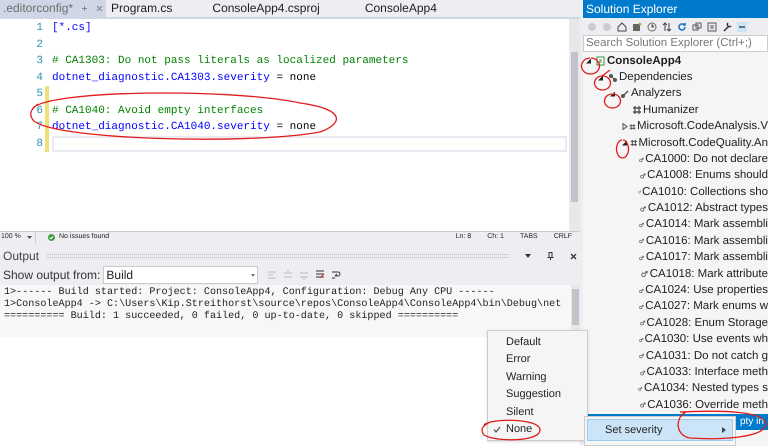 The image size is (768, 446). Describe the element at coordinates (232, 317) in the screenshot. I see `output-line: ========== Build: 1 succeeded, 0 failed, 0 up-to-date, 0 skipped ==========` at that location.